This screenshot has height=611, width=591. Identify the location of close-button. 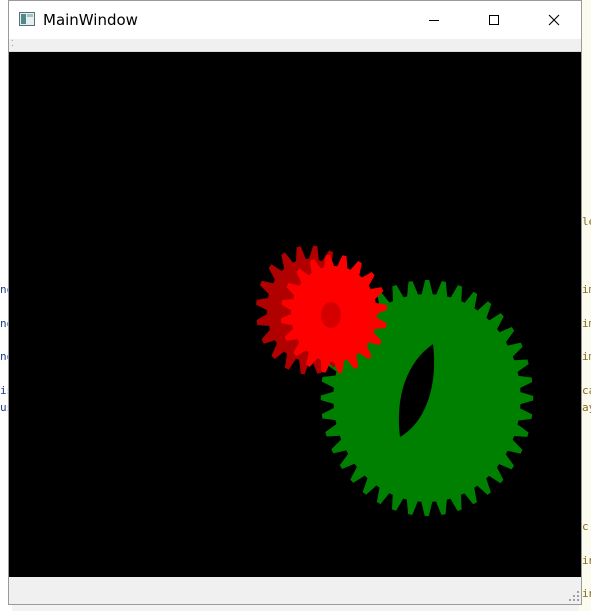
(554, 20).